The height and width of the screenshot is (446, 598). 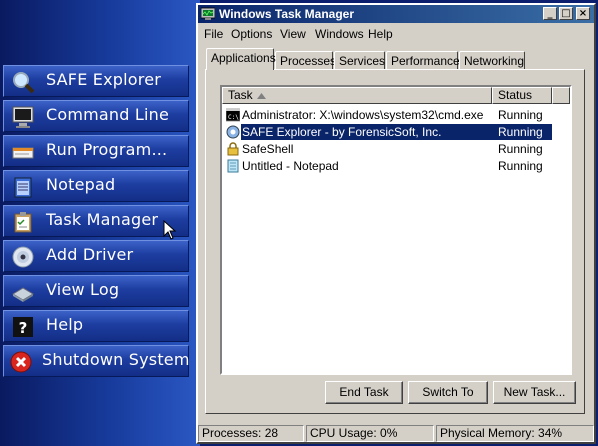 I want to click on tab-services: Services, so click(x=359, y=60).